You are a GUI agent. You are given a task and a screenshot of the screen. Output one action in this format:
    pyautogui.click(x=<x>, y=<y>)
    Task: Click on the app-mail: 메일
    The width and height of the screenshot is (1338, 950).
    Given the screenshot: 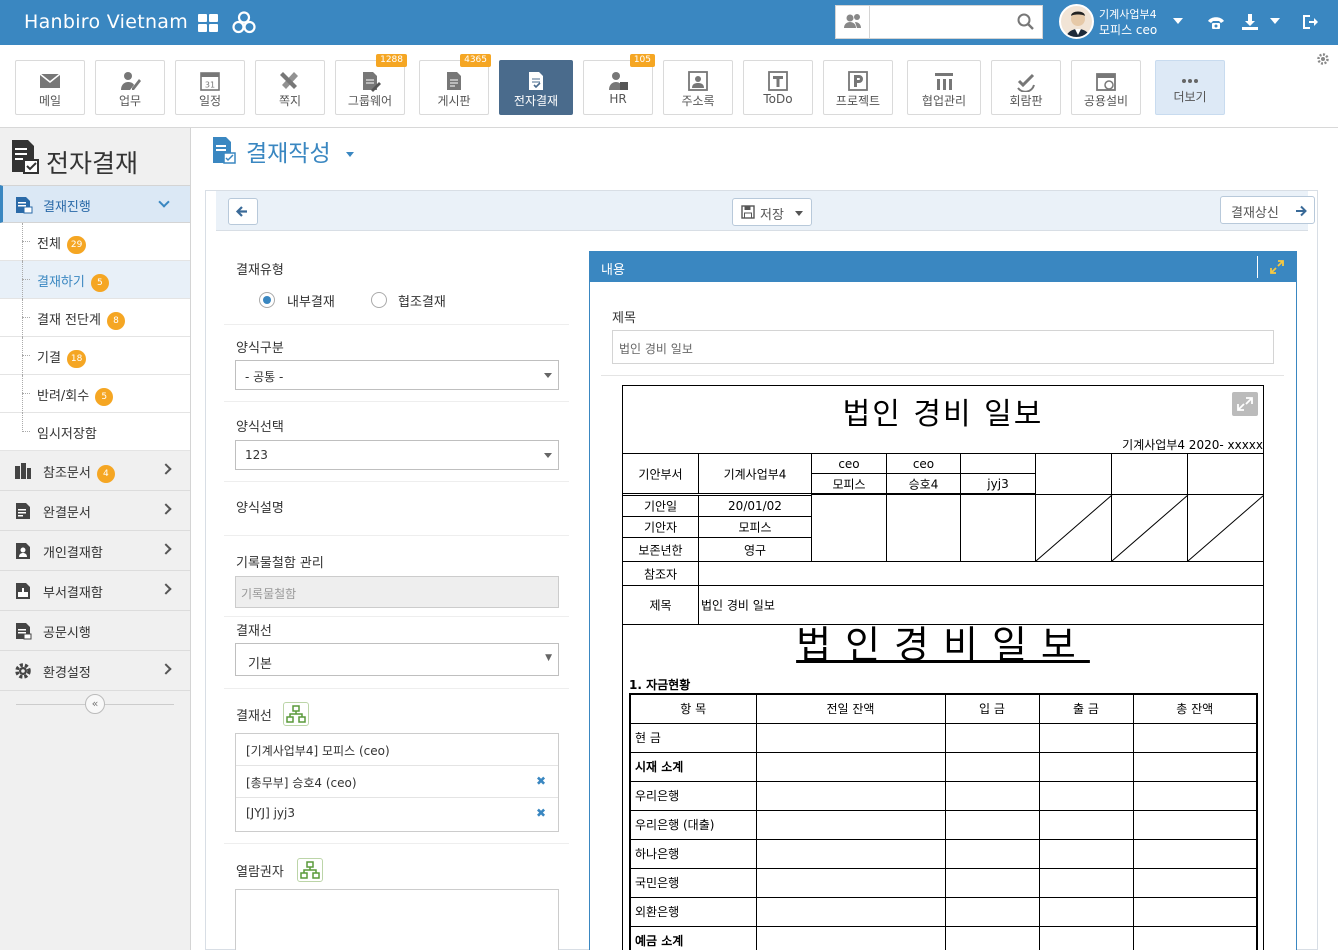 What is the action you would take?
    pyautogui.click(x=50, y=87)
    